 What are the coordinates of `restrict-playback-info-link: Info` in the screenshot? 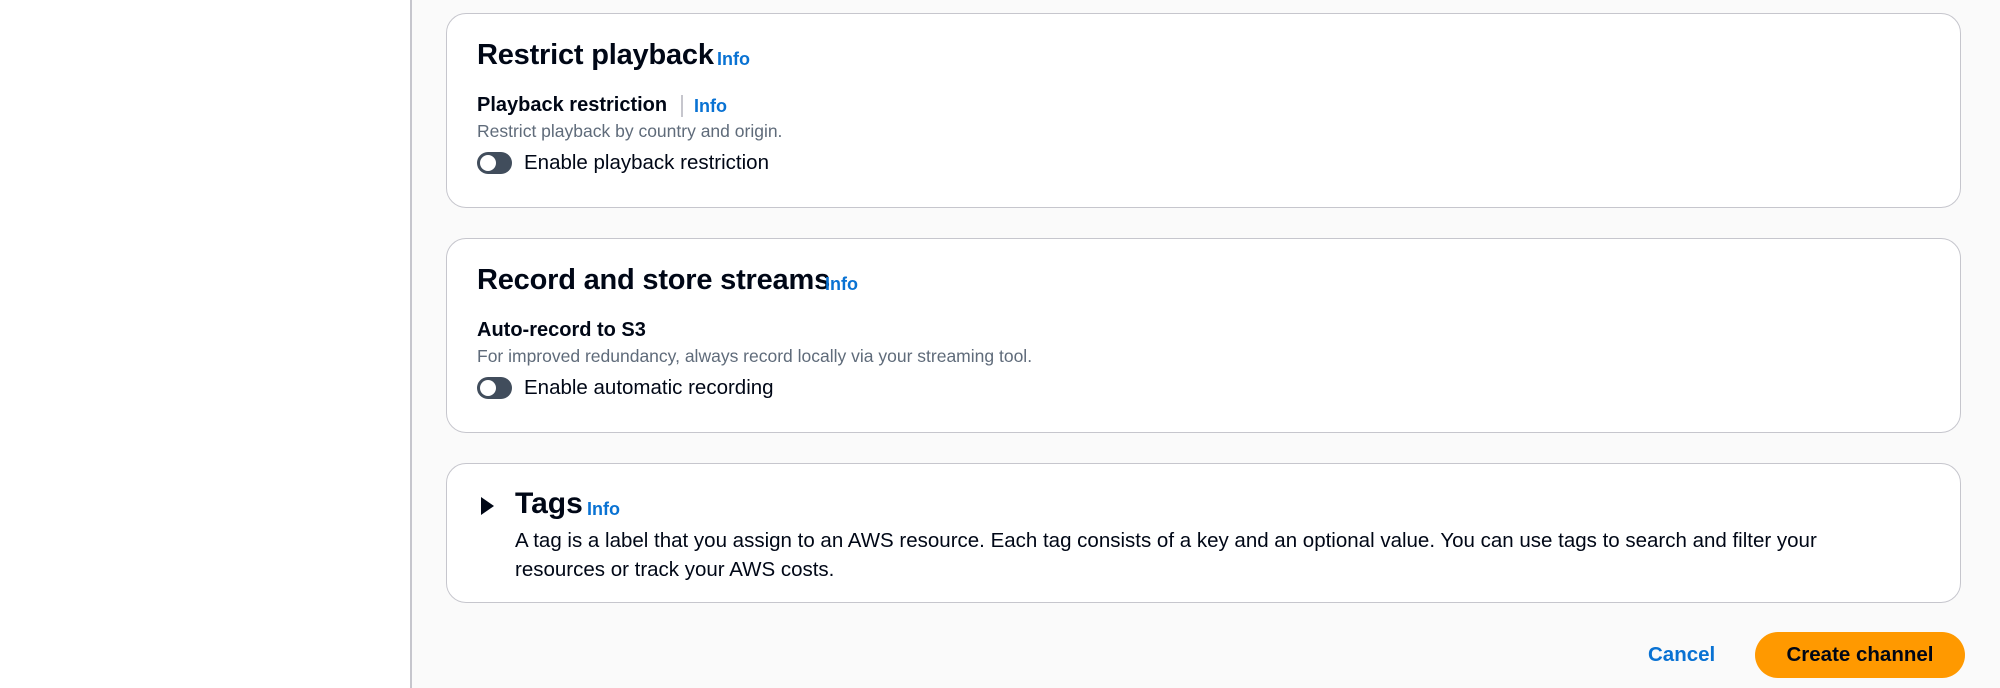 It's located at (733, 59).